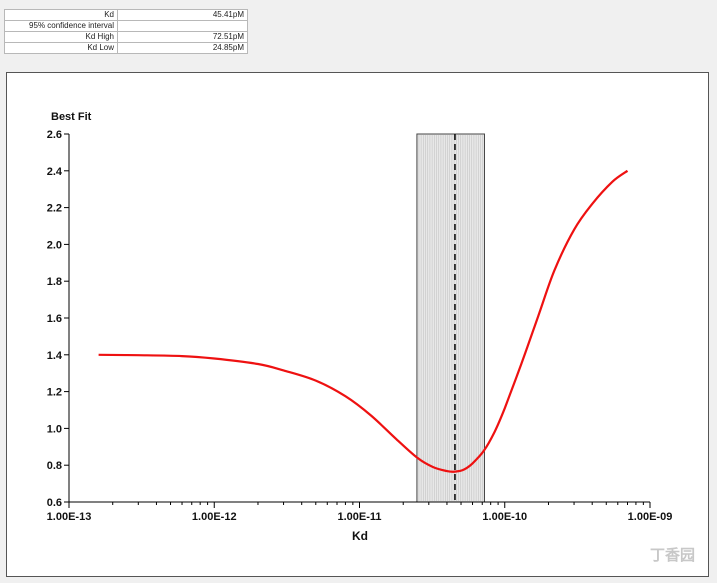 This screenshot has width=717, height=583. What do you see at coordinates (359, 517) in the screenshot?
I see `x-tick-label: 1.00E-11` at bounding box center [359, 517].